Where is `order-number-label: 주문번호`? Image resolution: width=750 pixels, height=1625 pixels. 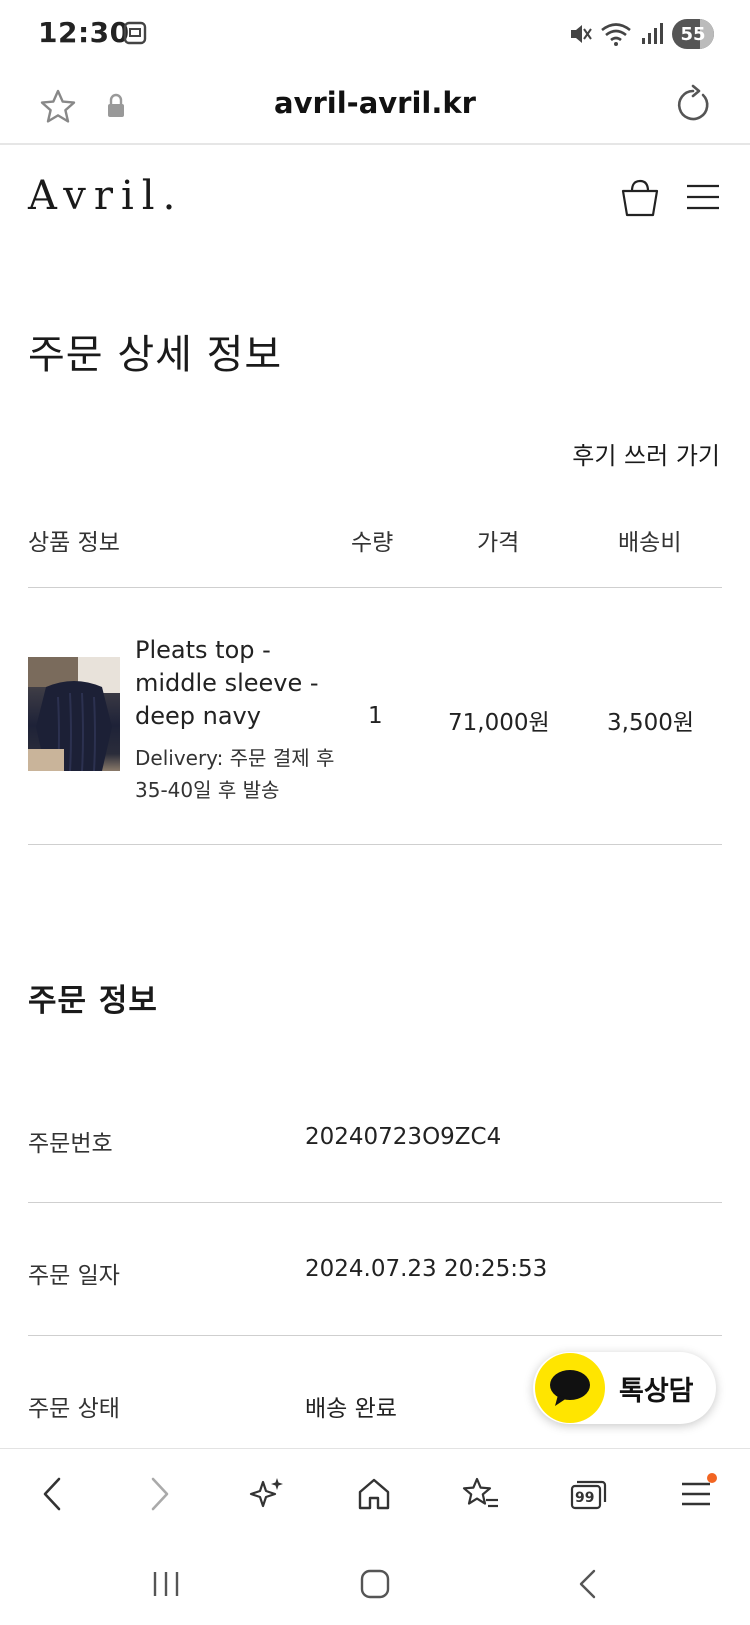
order-number-label: 주문번호 is located at coordinates (70, 1144).